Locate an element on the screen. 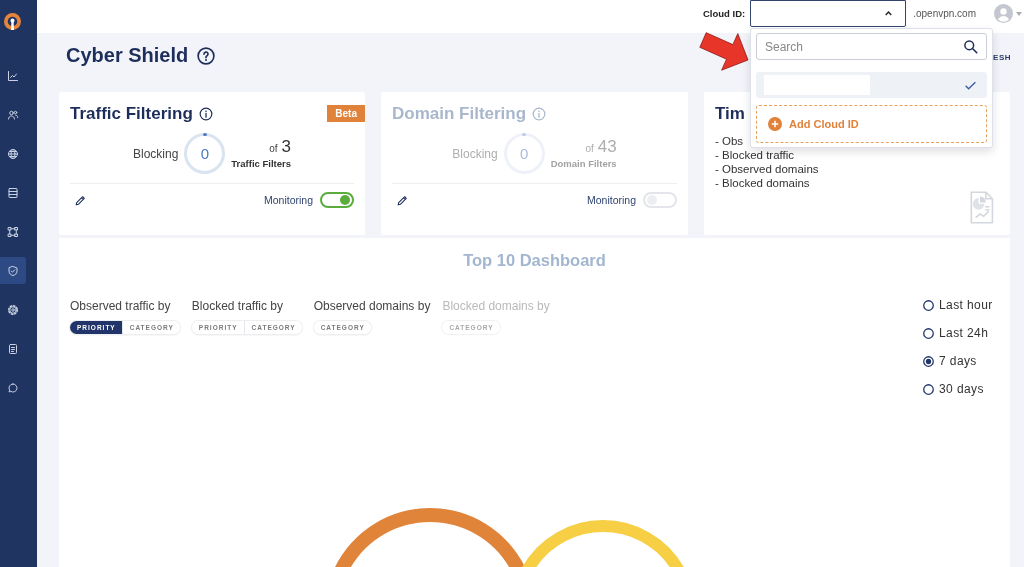 The height and width of the screenshot is (567, 1024). filter-total: 3 is located at coordinates (286, 146).